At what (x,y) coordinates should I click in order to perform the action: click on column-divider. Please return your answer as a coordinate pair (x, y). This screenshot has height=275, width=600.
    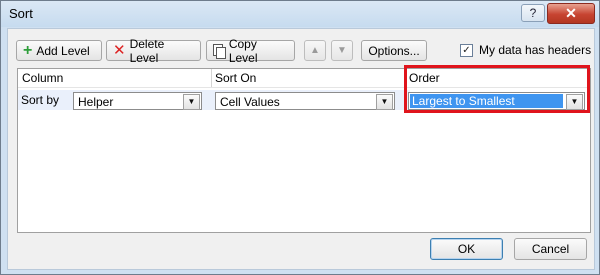
    Looking at the image, I should click on (211, 78).